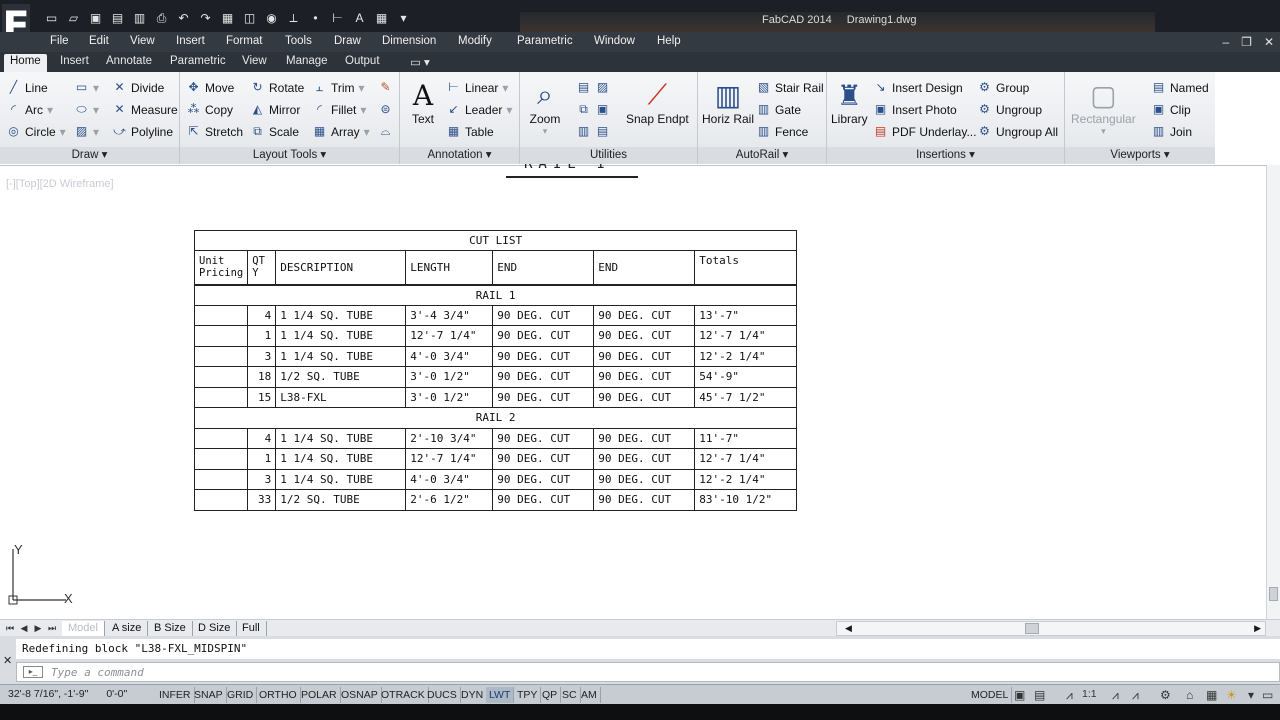  What do you see at coordinates (198, 63) in the screenshot?
I see `tab-parametric: Parametric` at bounding box center [198, 63].